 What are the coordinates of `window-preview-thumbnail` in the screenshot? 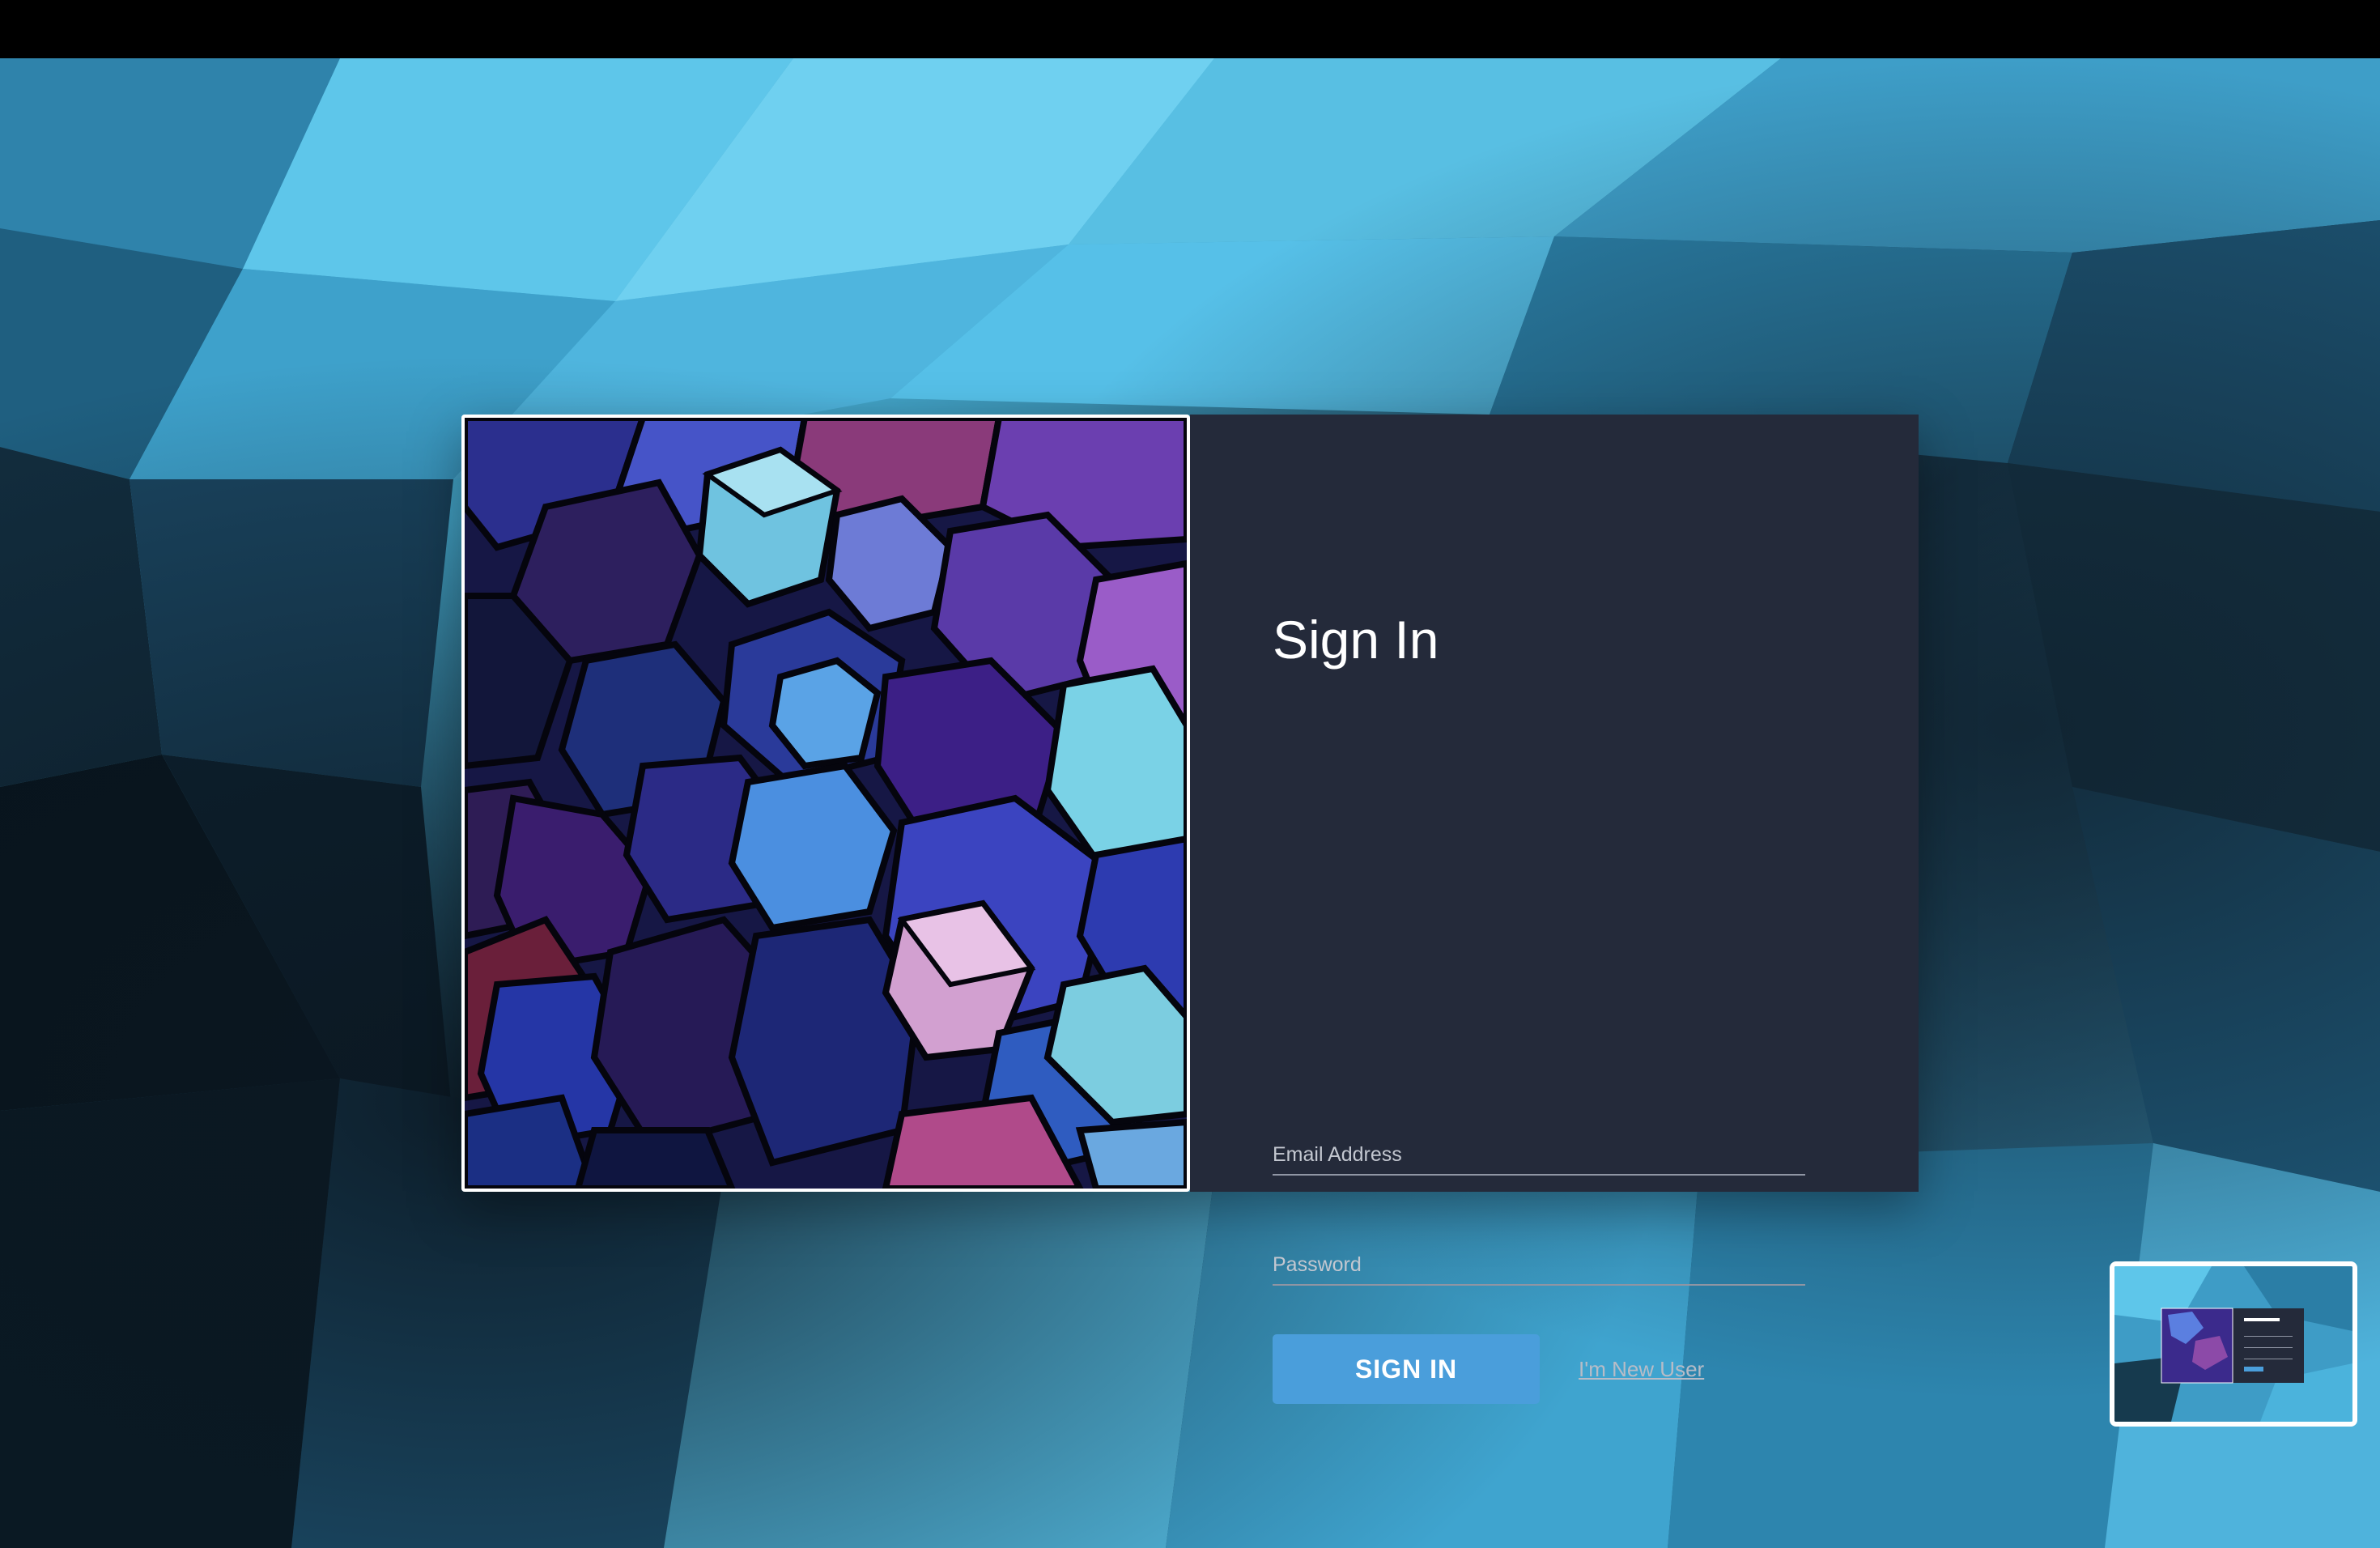 It's located at (2233, 1344).